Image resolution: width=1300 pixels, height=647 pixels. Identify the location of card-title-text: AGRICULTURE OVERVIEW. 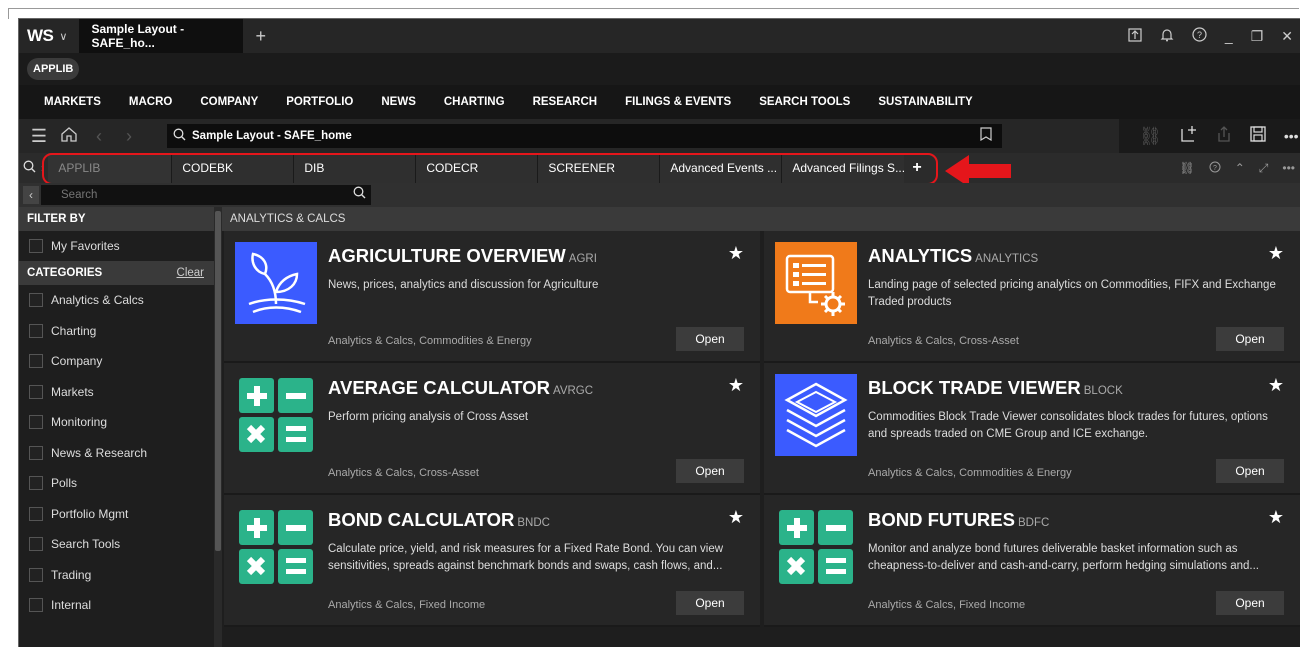
(447, 255).